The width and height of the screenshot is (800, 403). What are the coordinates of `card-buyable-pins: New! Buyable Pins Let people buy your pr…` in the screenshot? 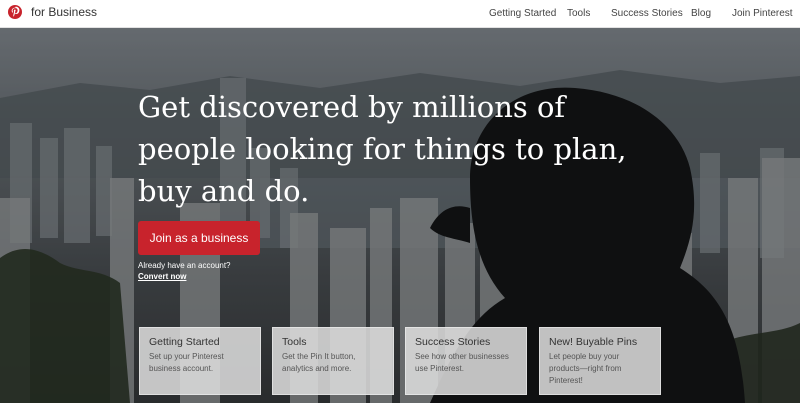 It's located at (600, 361).